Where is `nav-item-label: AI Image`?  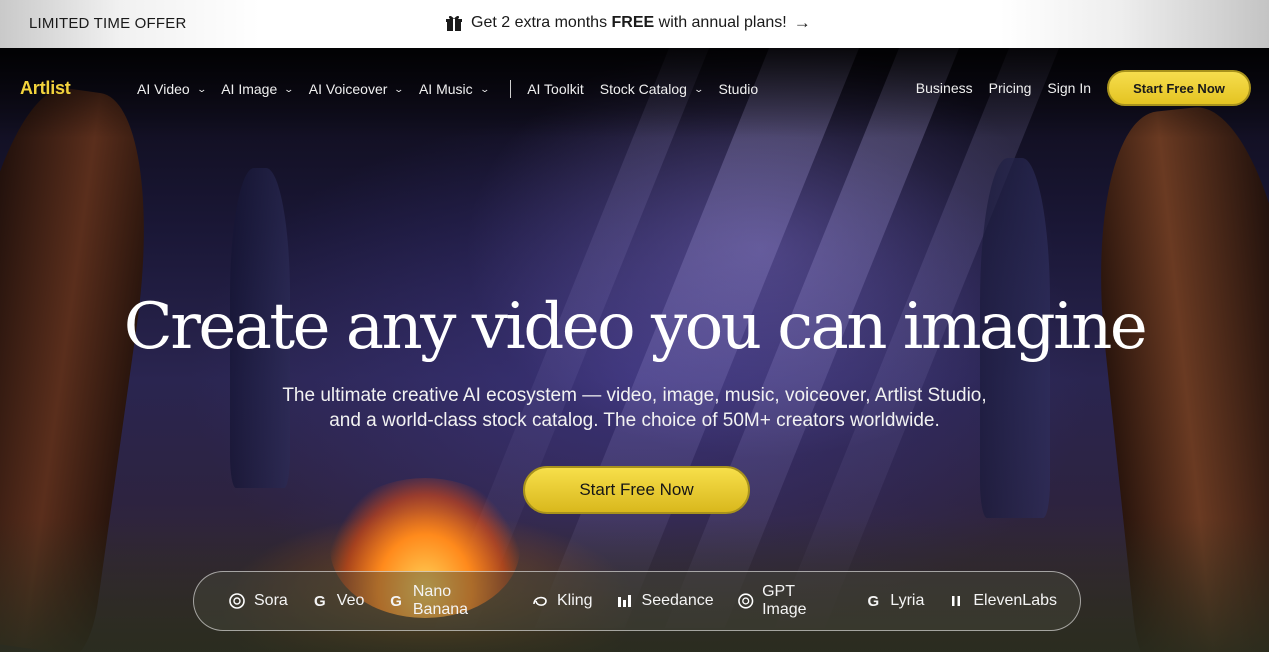 nav-item-label: AI Image is located at coordinates (249, 89).